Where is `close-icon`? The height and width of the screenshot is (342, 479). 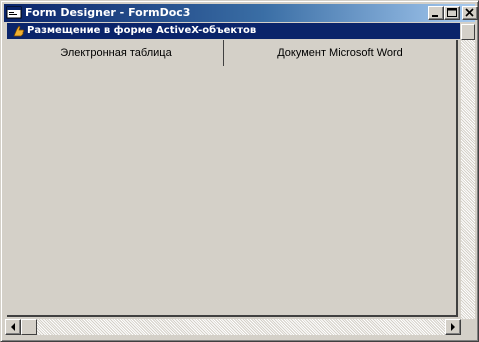
close-icon is located at coordinates (469, 12).